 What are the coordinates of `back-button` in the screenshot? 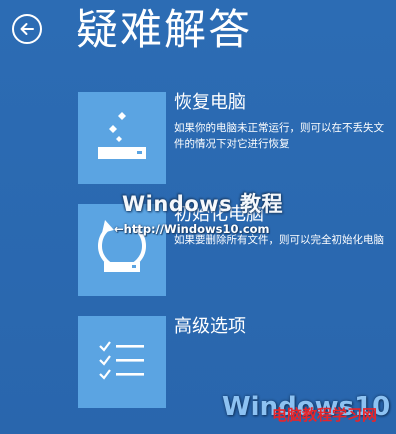 It's located at (27, 29).